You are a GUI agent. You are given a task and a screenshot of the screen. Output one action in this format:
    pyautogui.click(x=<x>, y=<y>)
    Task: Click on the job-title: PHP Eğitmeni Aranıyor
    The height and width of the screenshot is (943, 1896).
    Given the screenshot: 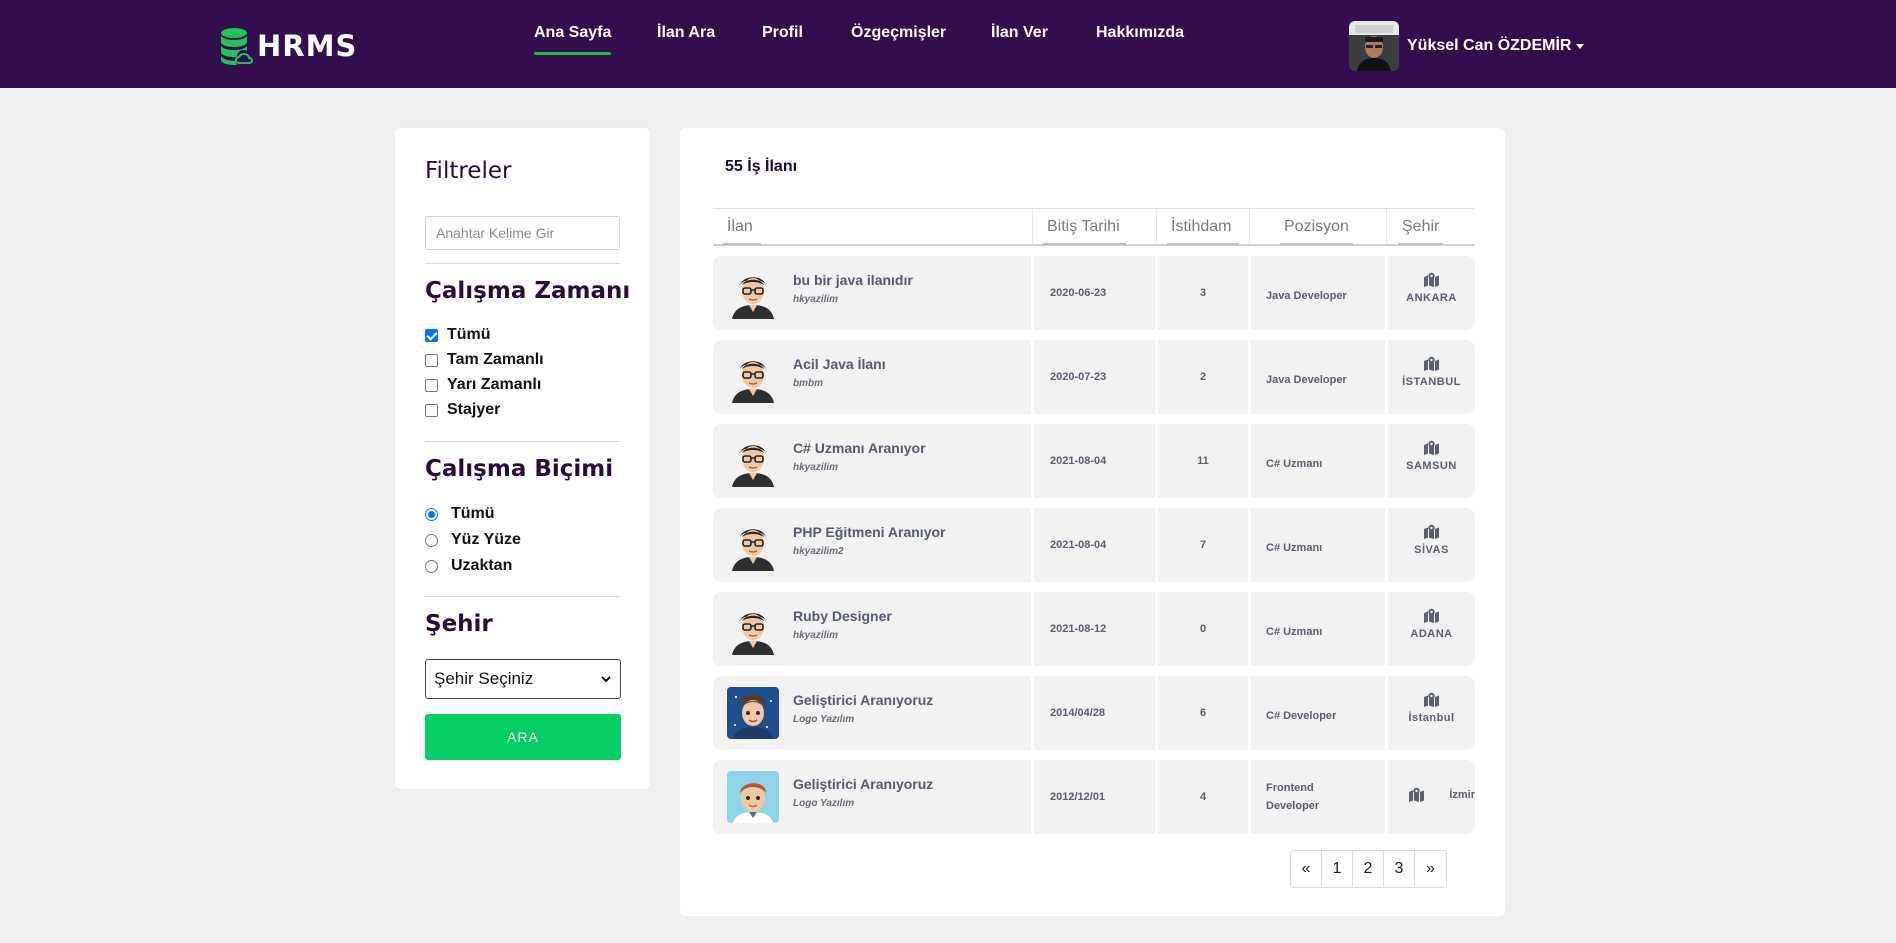 What is the action you would take?
    pyautogui.click(x=869, y=532)
    